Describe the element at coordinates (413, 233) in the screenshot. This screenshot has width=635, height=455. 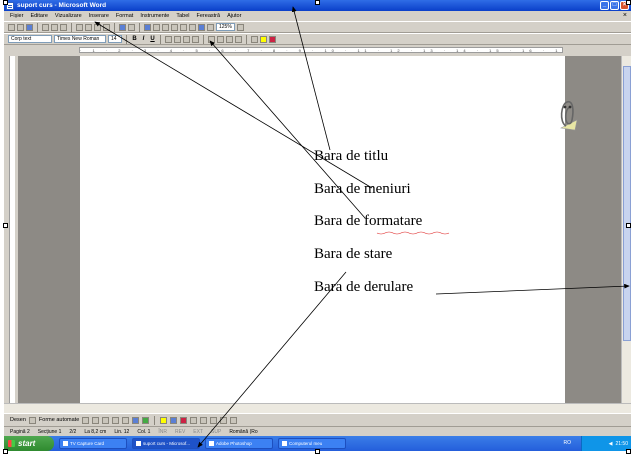
I see `spellcheck-underline` at that location.